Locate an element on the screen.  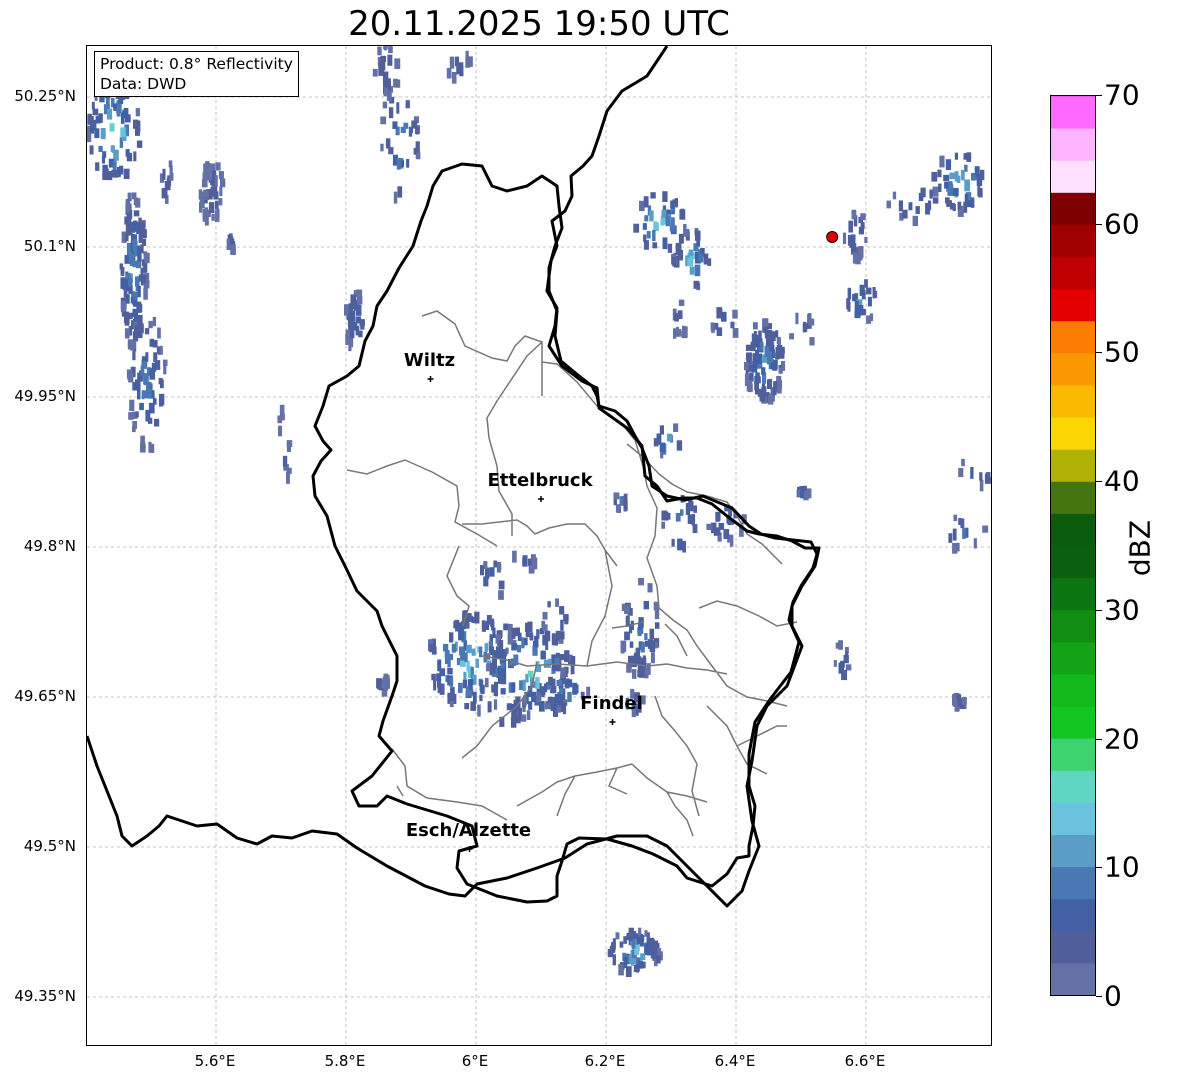
colorbar-tick-label: 20 is located at coordinates (1122, 739).